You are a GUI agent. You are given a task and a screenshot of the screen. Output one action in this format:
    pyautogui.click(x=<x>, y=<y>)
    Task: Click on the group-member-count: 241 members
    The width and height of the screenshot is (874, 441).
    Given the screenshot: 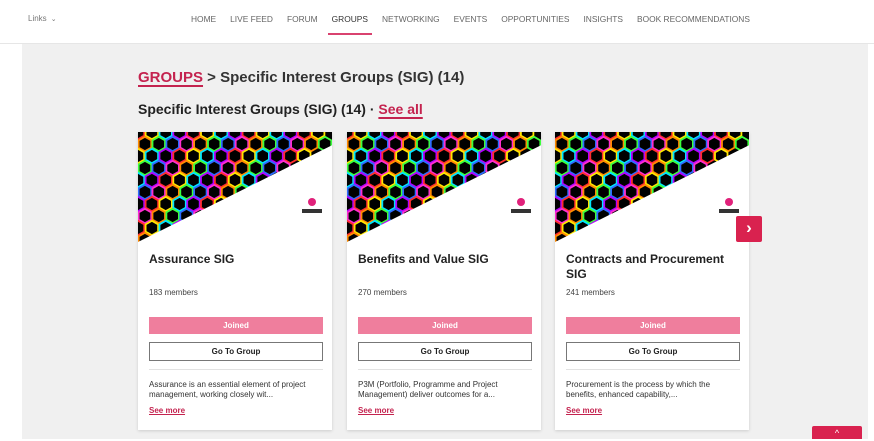 What is the action you would take?
    pyautogui.click(x=590, y=292)
    